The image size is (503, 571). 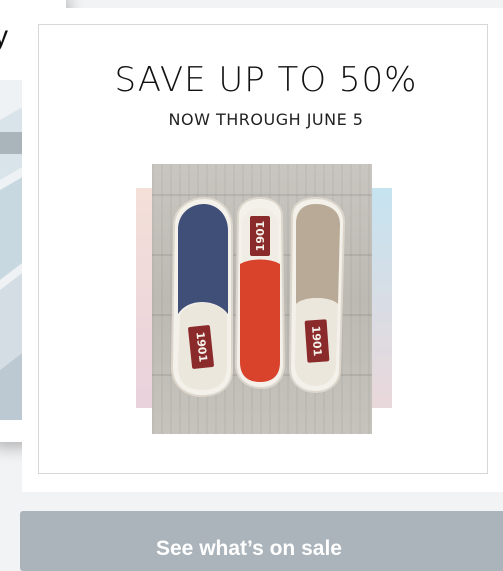 What do you see at coordinates (266, 80) in the screenshot?
I see `promo-headline: SAVE UP TO 50%` at bounding box center [266, 80].